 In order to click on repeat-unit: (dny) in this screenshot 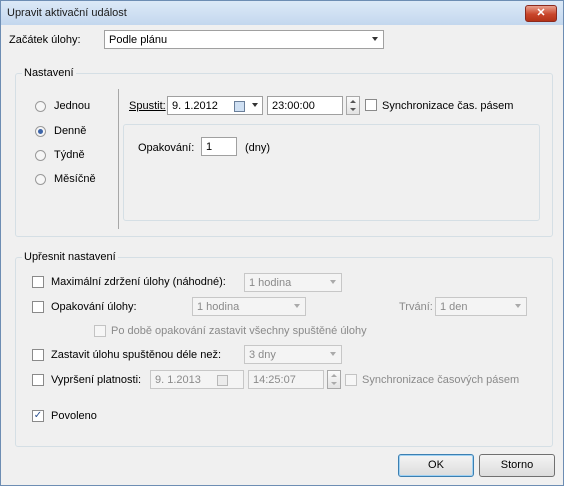, I will do `click(258, 148)`.